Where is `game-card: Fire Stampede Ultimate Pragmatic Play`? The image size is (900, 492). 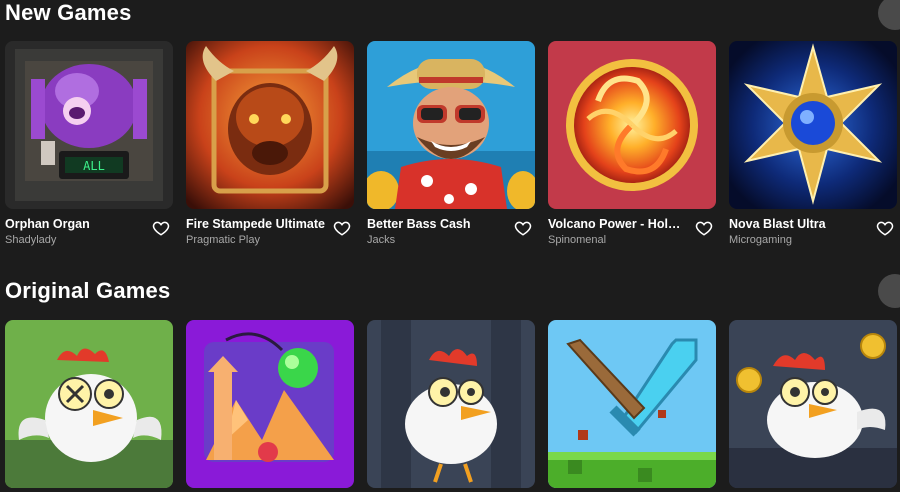
game-card: Fire Stampede Ultimate Pragmatic Play is located at coordinates (270, 144).